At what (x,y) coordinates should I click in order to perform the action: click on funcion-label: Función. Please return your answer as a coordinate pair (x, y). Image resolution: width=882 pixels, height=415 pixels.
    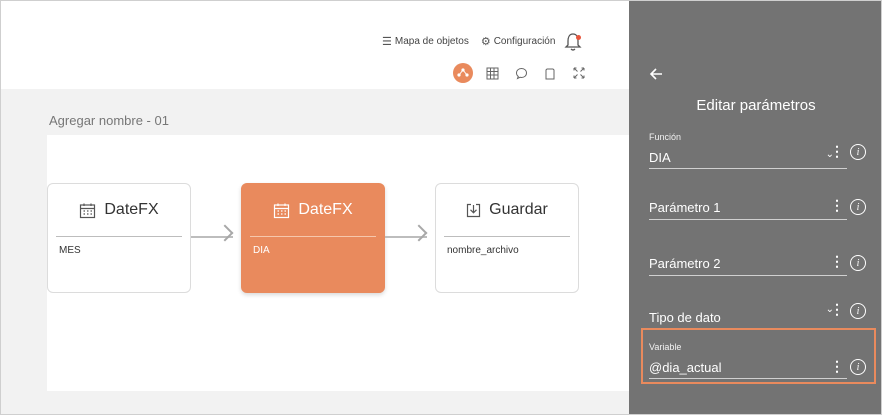
    Looking at the image, I should click on (665, 137).